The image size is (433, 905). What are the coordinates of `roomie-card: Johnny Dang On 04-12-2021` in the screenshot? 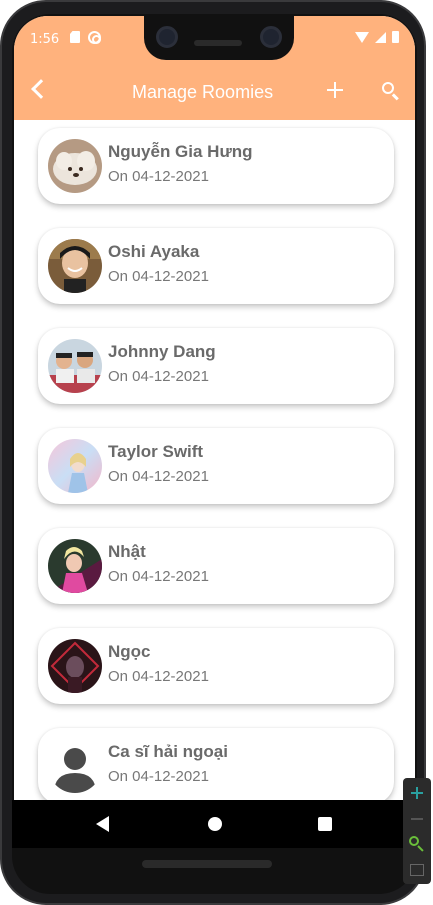 It's located at (216, 366).